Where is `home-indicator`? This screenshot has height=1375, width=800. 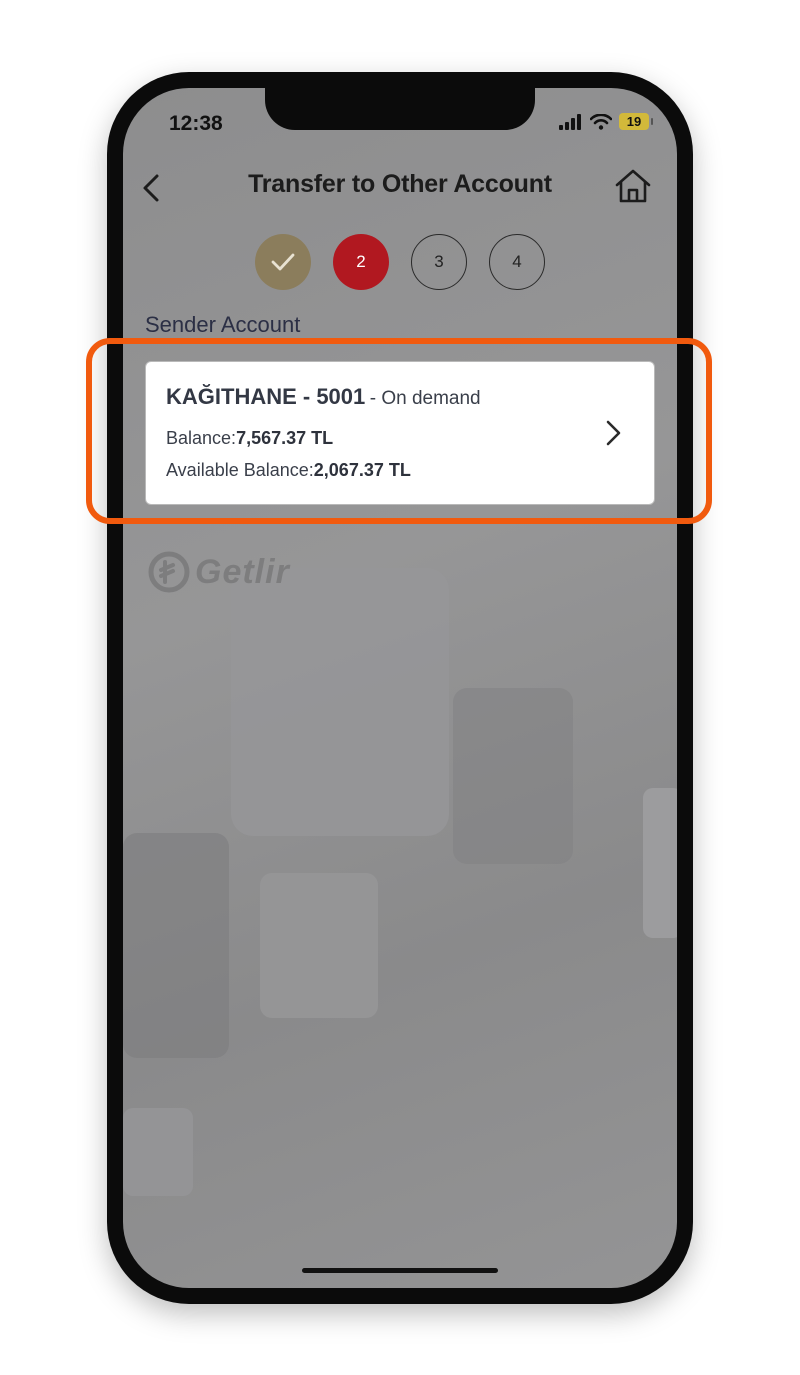
home-indicator is located at coordinates (400, 1270).